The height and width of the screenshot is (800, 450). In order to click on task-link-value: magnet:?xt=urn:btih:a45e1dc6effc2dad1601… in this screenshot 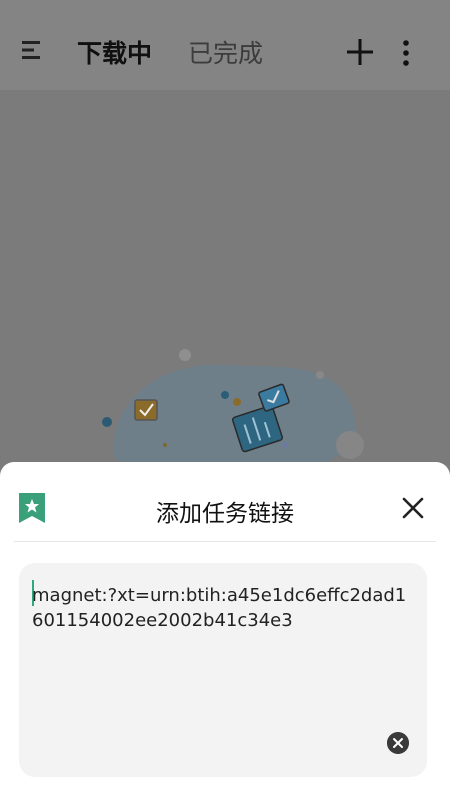, I will do `click(219, 608)`.